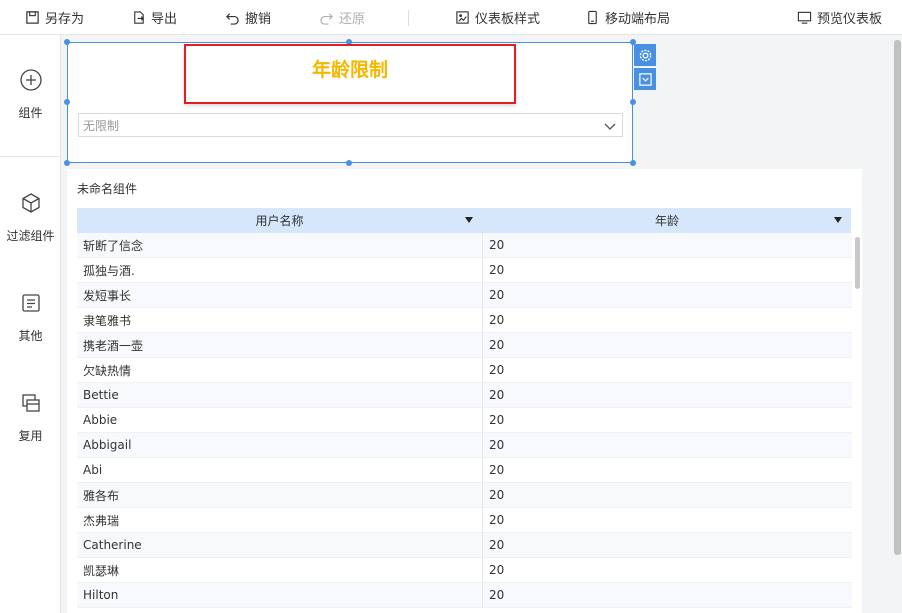 The height and width of the screenshot is (613, 902). I want to click on username-cell: 斩断了信念, so click(280, 245).